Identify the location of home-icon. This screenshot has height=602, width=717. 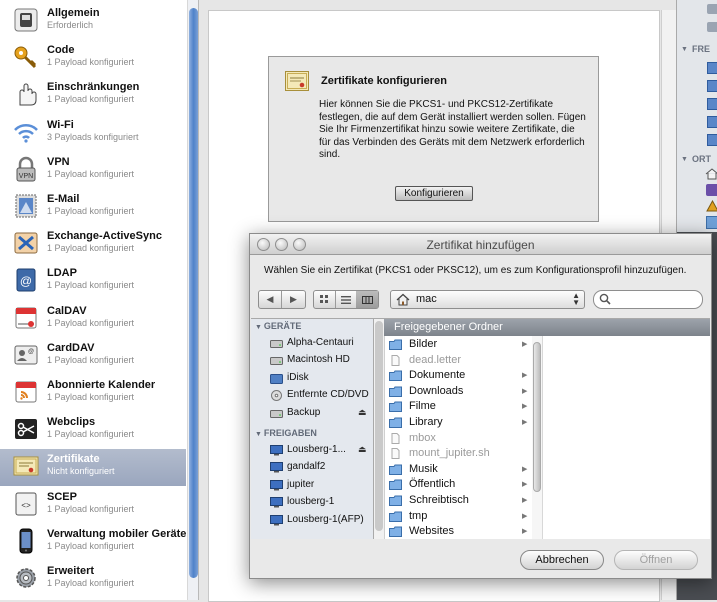
(711, 174).